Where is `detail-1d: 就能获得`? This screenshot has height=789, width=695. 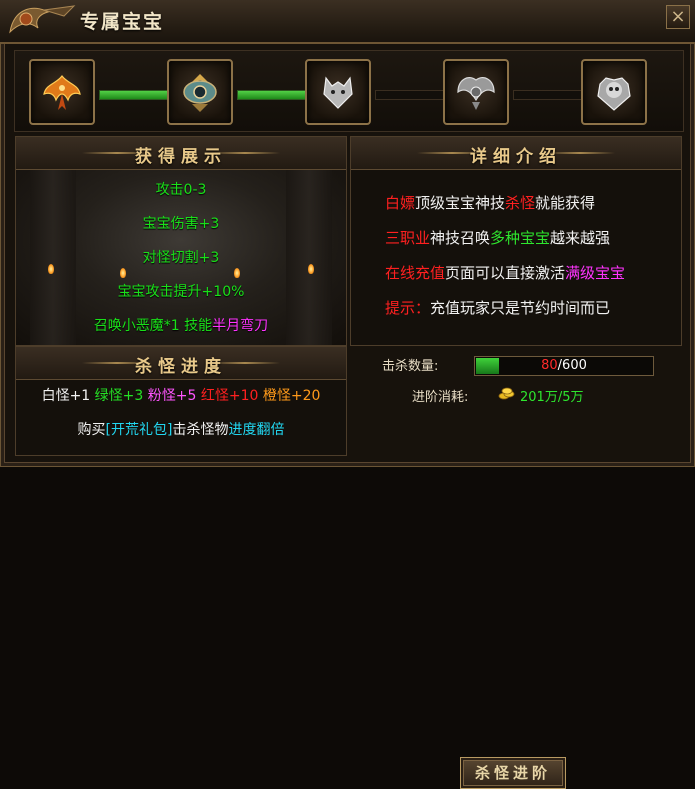 detail-1d: 就能获得 is located at coordinates (565, 203).